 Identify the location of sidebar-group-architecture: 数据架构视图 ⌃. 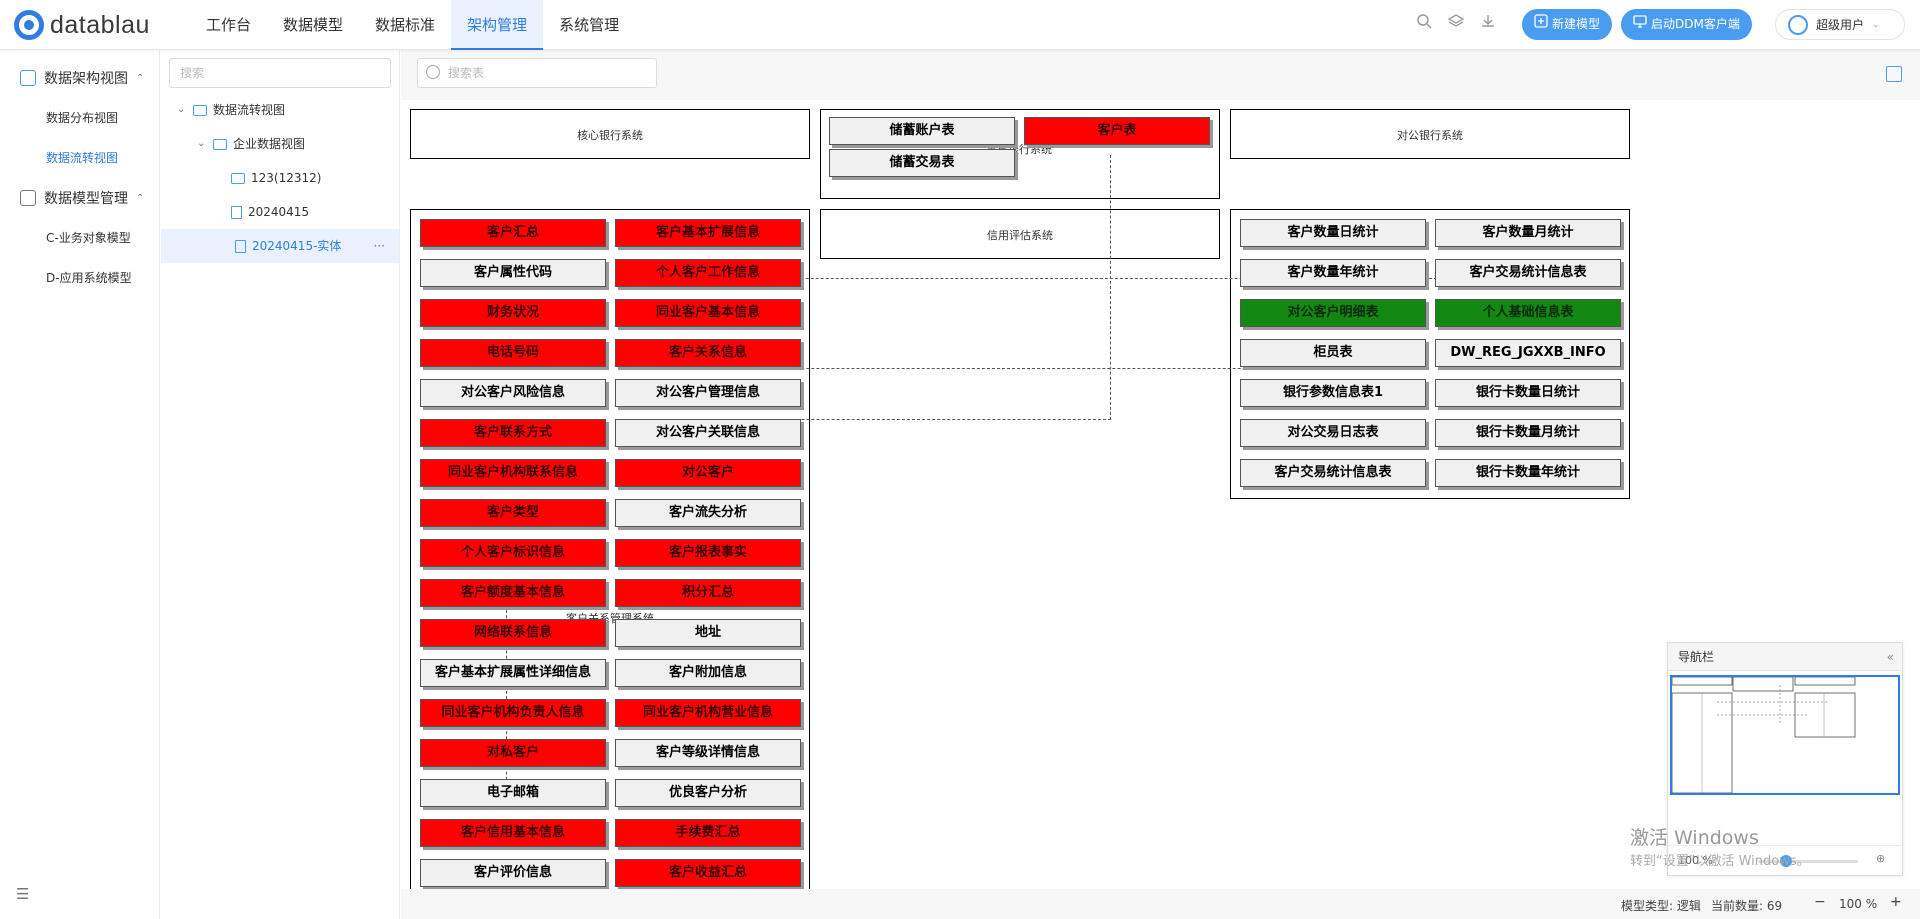
(79, 78).